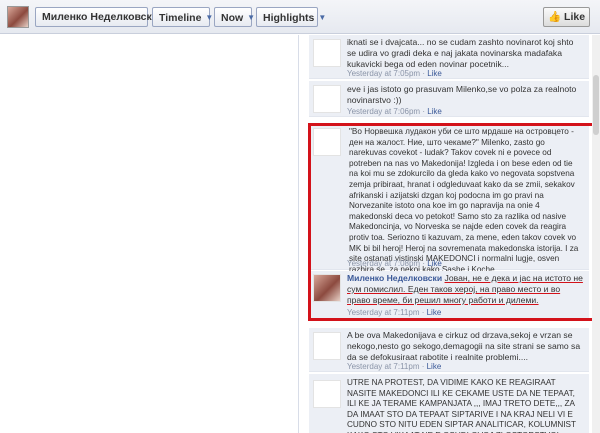  I want to click on timeline-divider, so click(298, 234).